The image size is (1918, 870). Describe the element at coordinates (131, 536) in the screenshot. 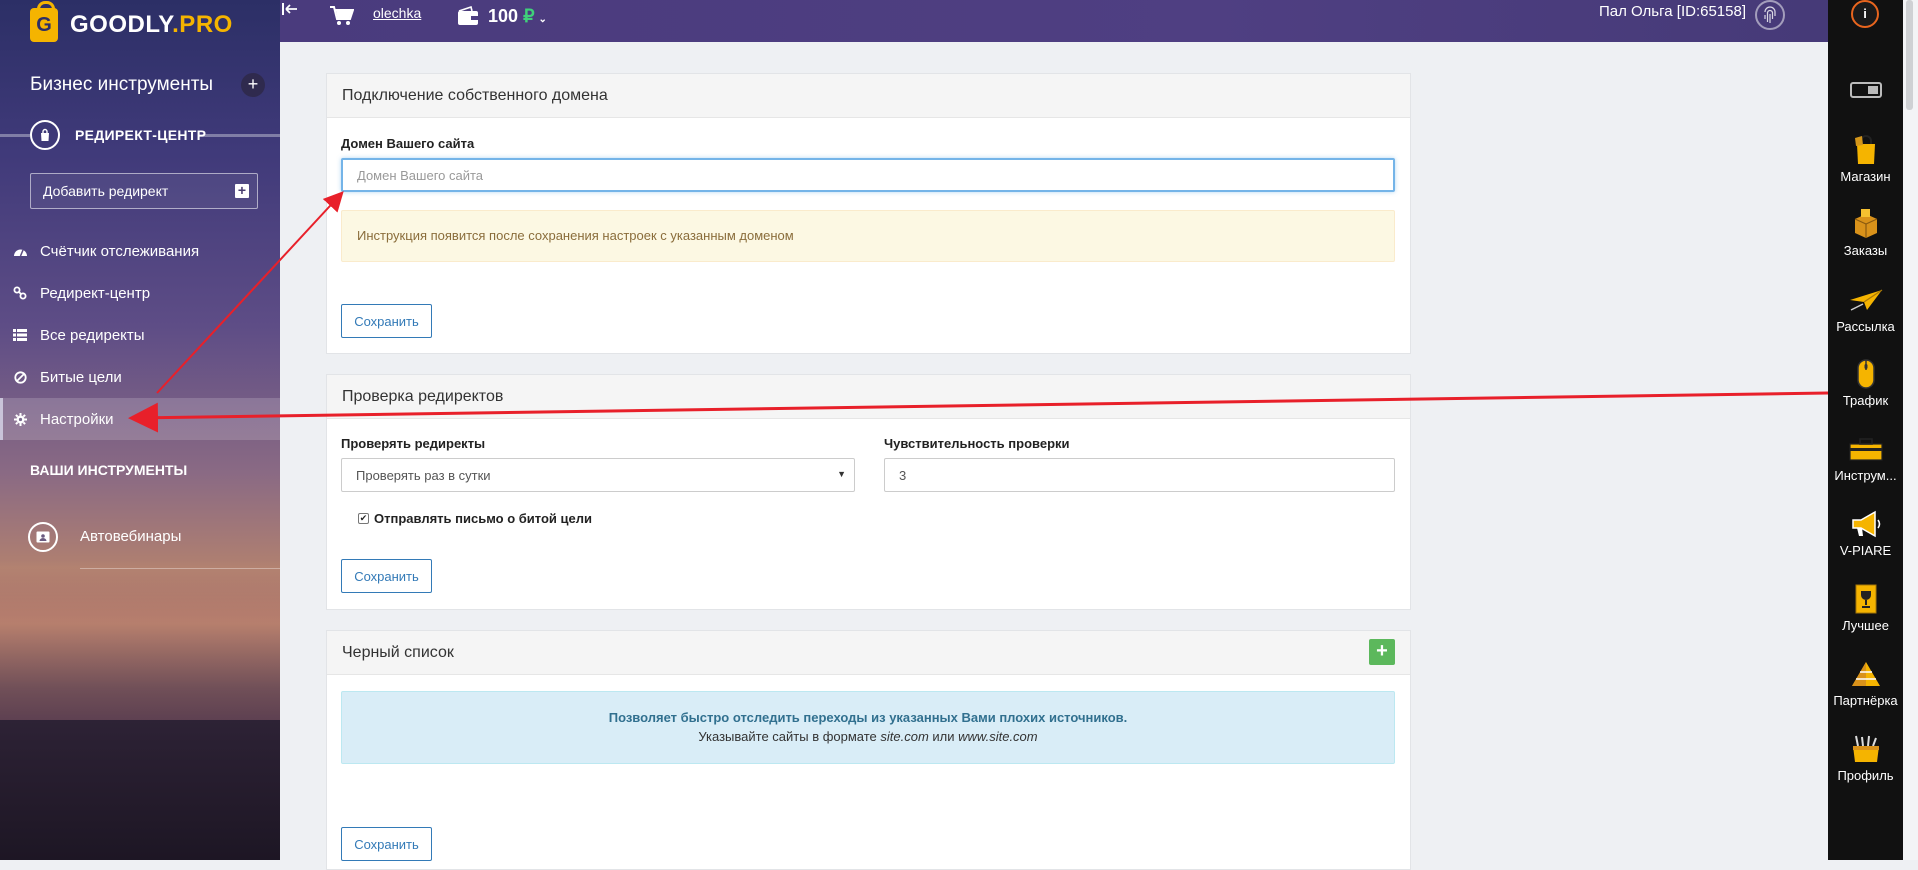

I see `tool-label: Автовебинары` at that location.